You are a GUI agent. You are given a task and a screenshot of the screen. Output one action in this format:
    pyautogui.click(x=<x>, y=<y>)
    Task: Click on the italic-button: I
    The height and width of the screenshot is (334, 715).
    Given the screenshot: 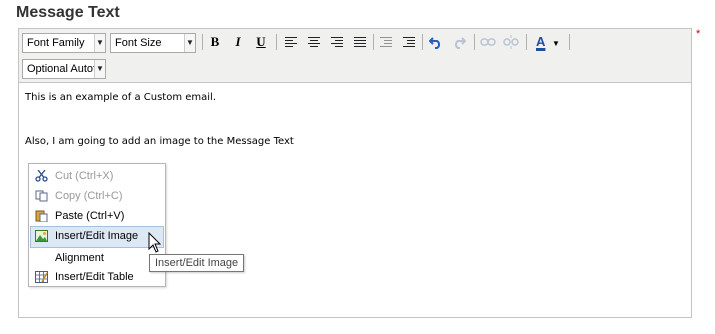 What is the action you would take?
    pyautogui.click(x=238, y=42)
    